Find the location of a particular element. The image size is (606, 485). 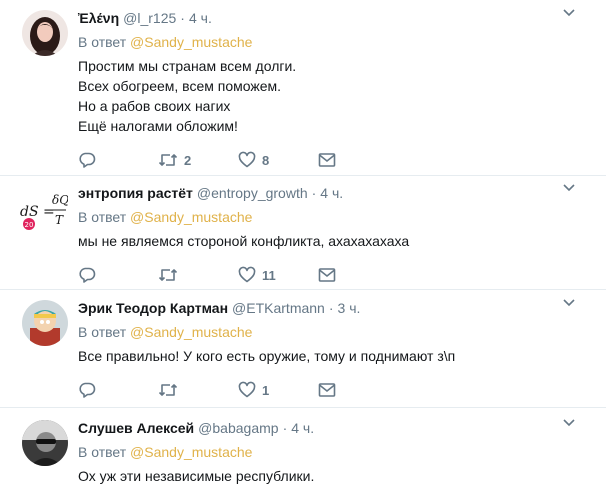

tweet-header: энтропия растёт @entropy_growth · 4 ч. is located at coordinates (334, 194).